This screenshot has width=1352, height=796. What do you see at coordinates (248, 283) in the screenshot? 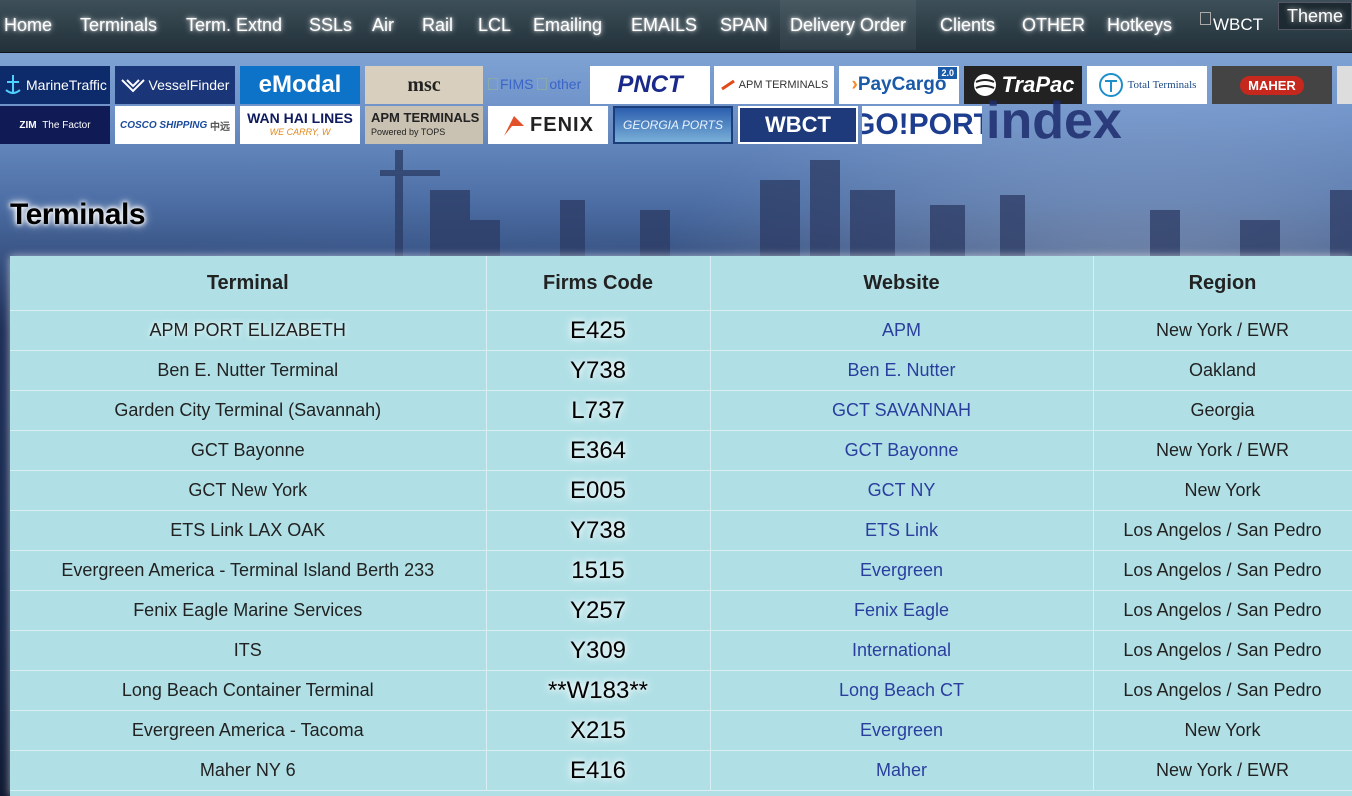
I see `column-header-terminal: Terminal` at bounding box center [248, 283].